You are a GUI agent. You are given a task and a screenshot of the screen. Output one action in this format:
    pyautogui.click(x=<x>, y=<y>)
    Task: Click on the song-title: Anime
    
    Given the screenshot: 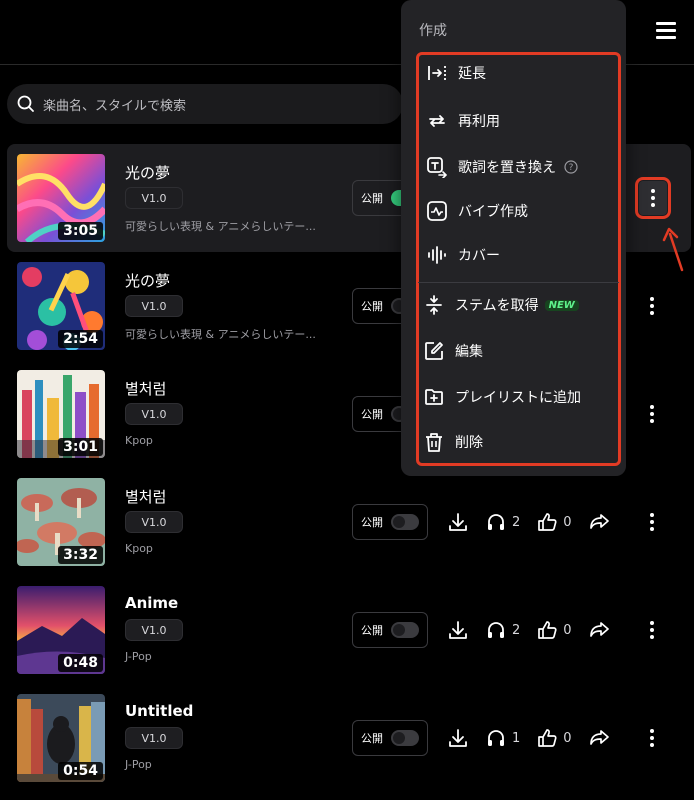 What is the action you would take?
    pyautogui.click(x=151, y=603)
    